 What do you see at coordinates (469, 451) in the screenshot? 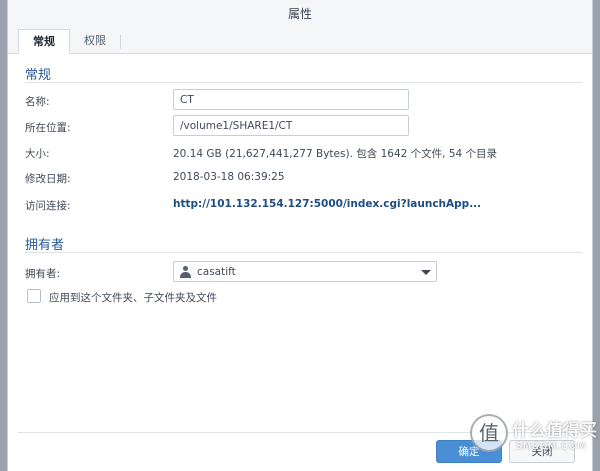
I see `ok-button: 确定` at bounding box center [469, 451].